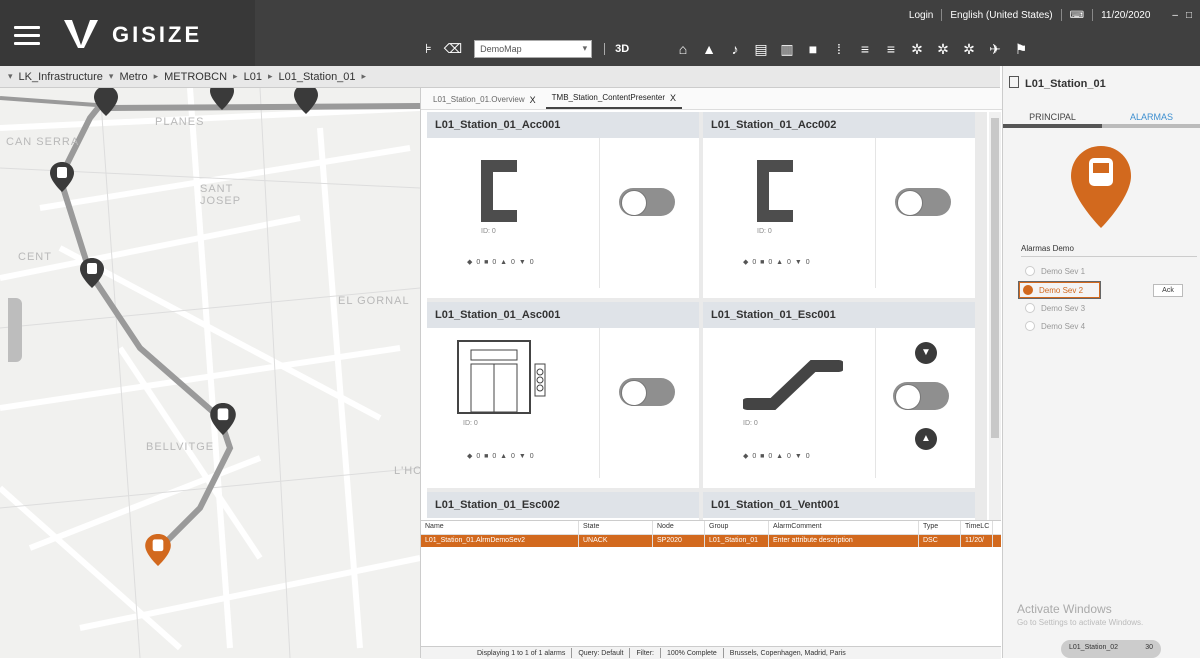 This screenshot has width=1200, height=659. I want to click on timezone-text: Brussels, Copenhagen, Madrid, Paris, so click(787, 653).